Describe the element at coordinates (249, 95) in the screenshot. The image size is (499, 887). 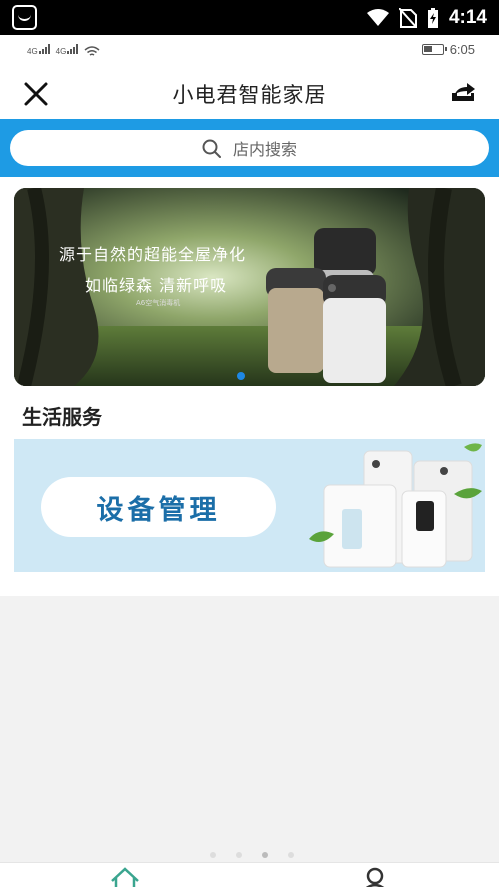
I see `page-title: 小电君智能家居` at that location.